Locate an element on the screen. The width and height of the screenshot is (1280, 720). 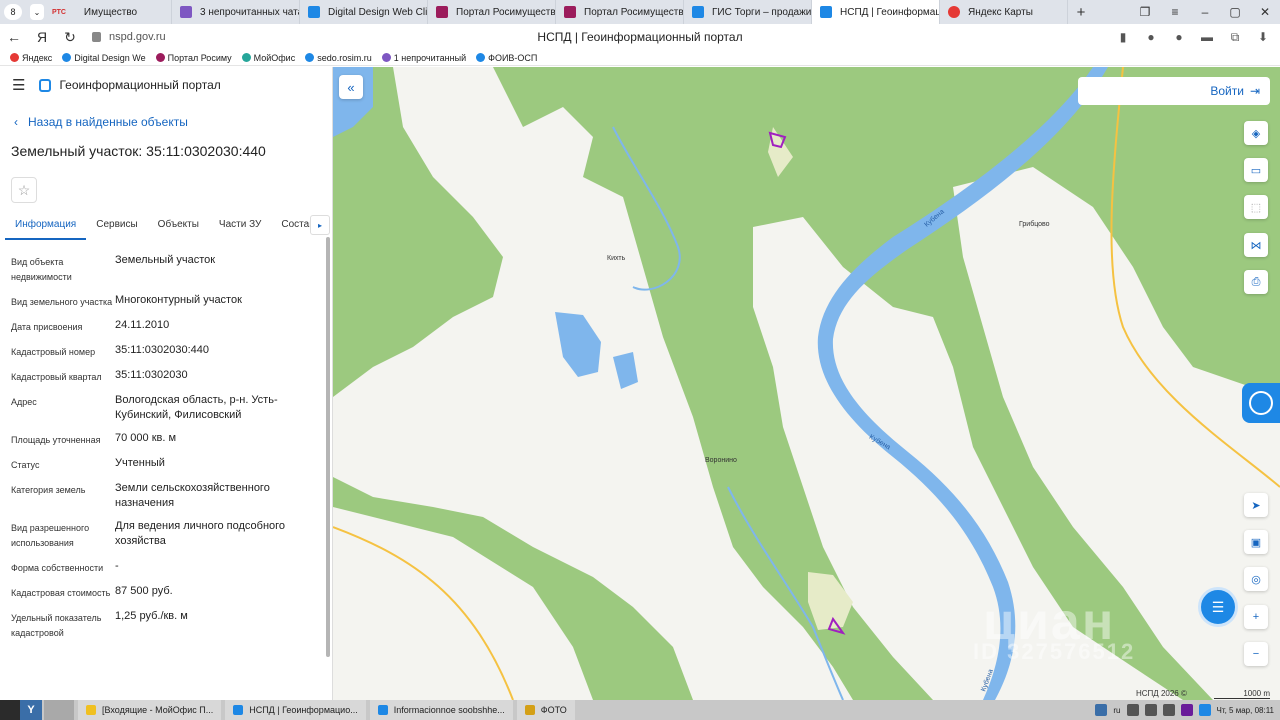
tab-3: Digital Design Web Clien is located at coordinates (364, 12).